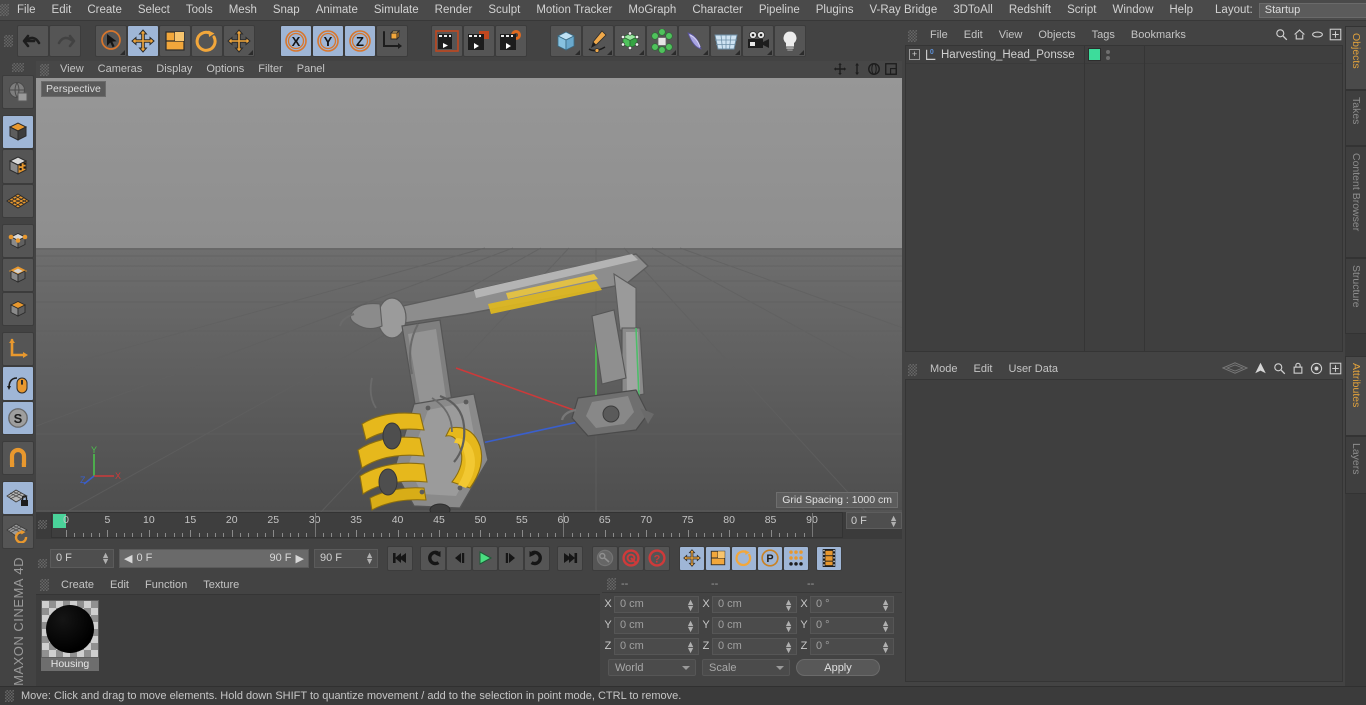 The height and width of the screenshot is (705, 1366). What do you see at coordinates (18, 532) in the screenshot?
I see `planar-workplane-button` at bounding box center [18, 532].